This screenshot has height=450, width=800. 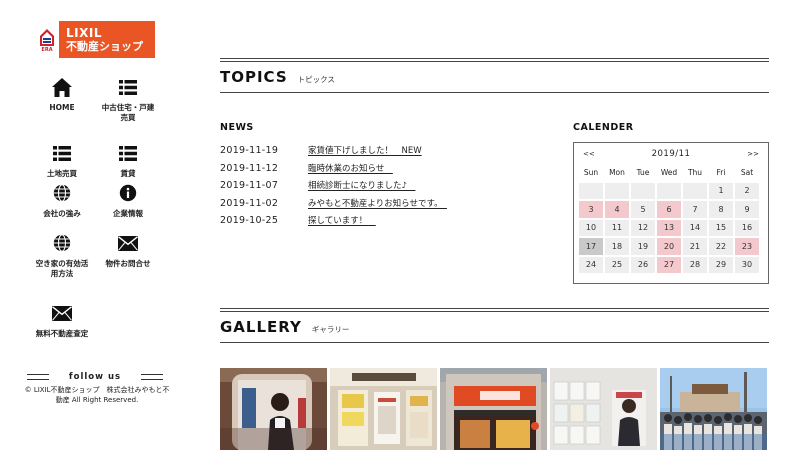 I want to click on nav-label: 土地売買, so click(x=62, y=173).